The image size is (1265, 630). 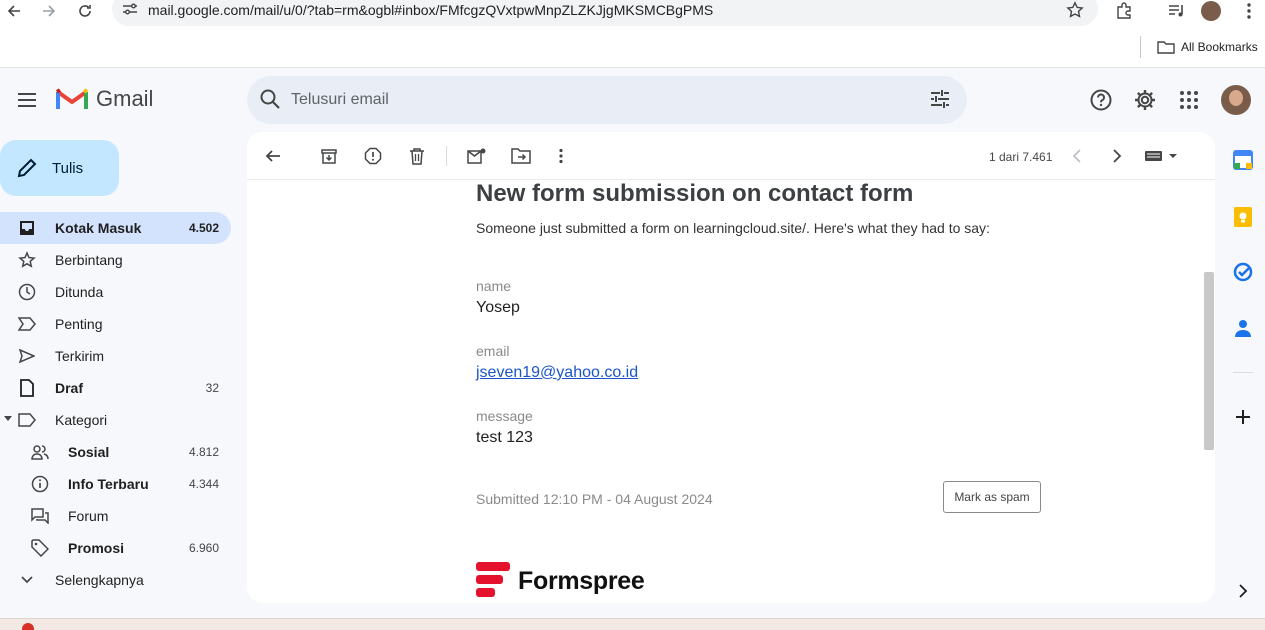 I want to click on sidebar-item-label: Sosial, so click(x=89, y=452).